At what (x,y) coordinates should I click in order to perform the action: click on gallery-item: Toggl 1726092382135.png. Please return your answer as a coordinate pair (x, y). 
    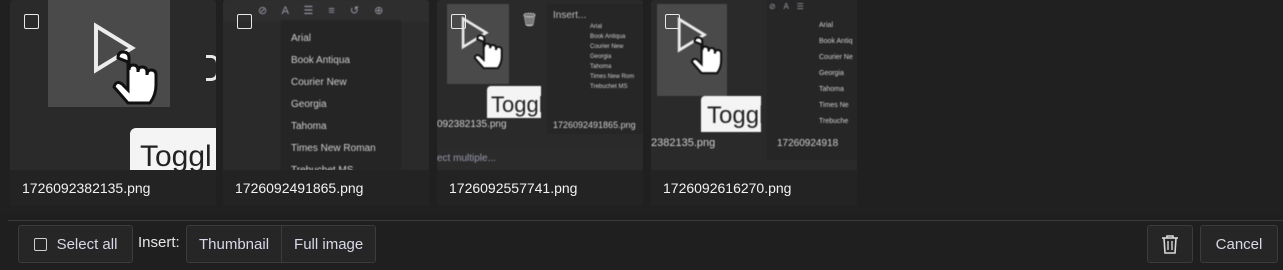
    Looking at the image, I should click on (113, 103).